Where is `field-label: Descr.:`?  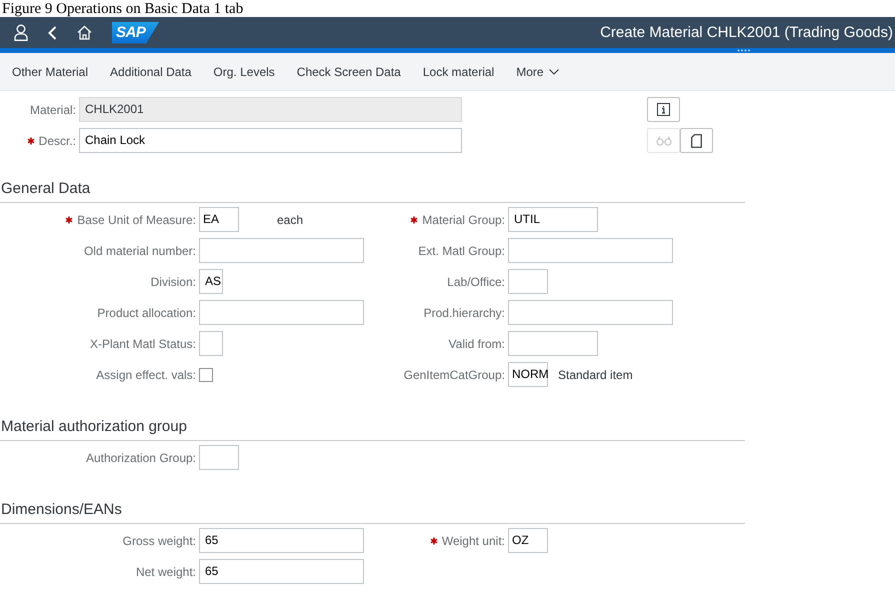
field-label: Descr.: is located at coordinates (57, 141).